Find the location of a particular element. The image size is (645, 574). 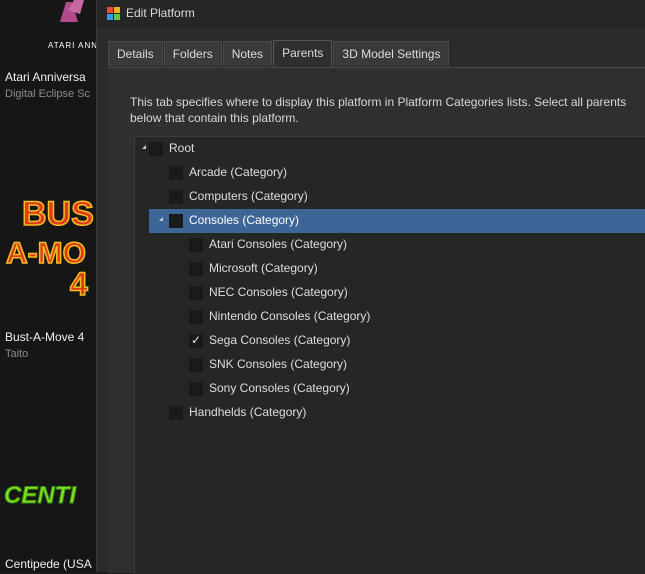

tree-item-label: Root is located at coordinates (182, 148).